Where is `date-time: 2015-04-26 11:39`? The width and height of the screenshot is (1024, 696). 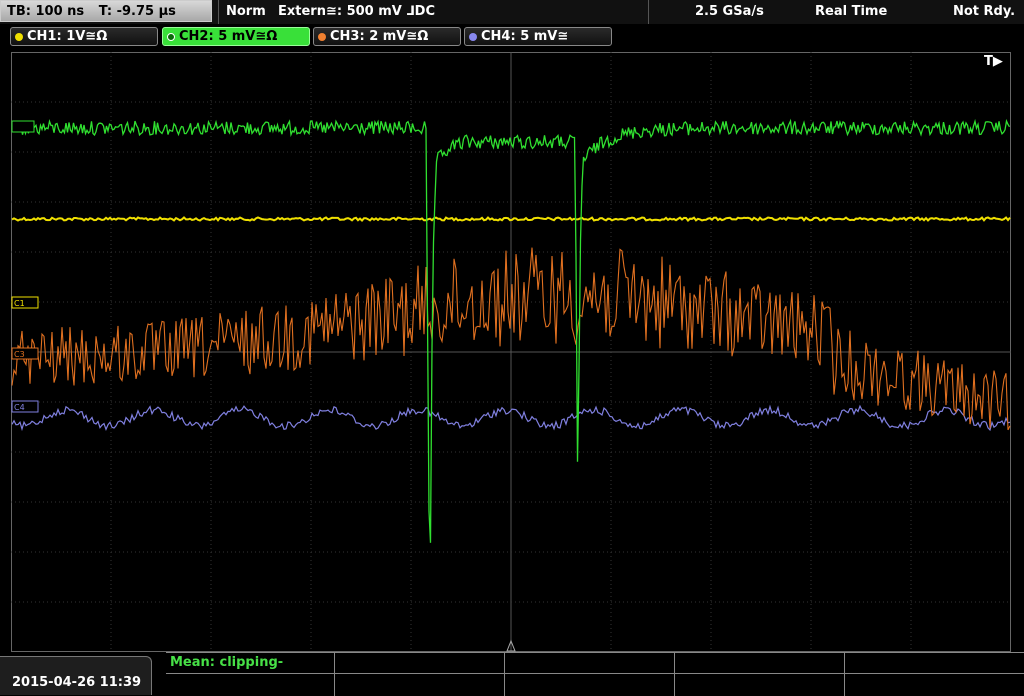 date-time: 2015-04-26 11:39 is located at coordinates (76, 675).